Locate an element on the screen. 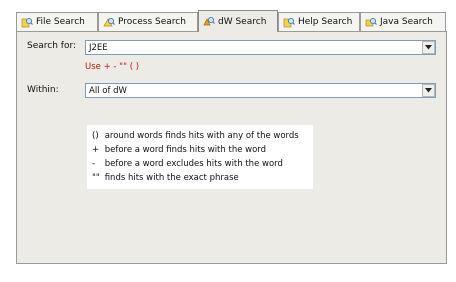 The image size is (456, 282). tab-java-search: Java Search is located at coordinates (403, 21).